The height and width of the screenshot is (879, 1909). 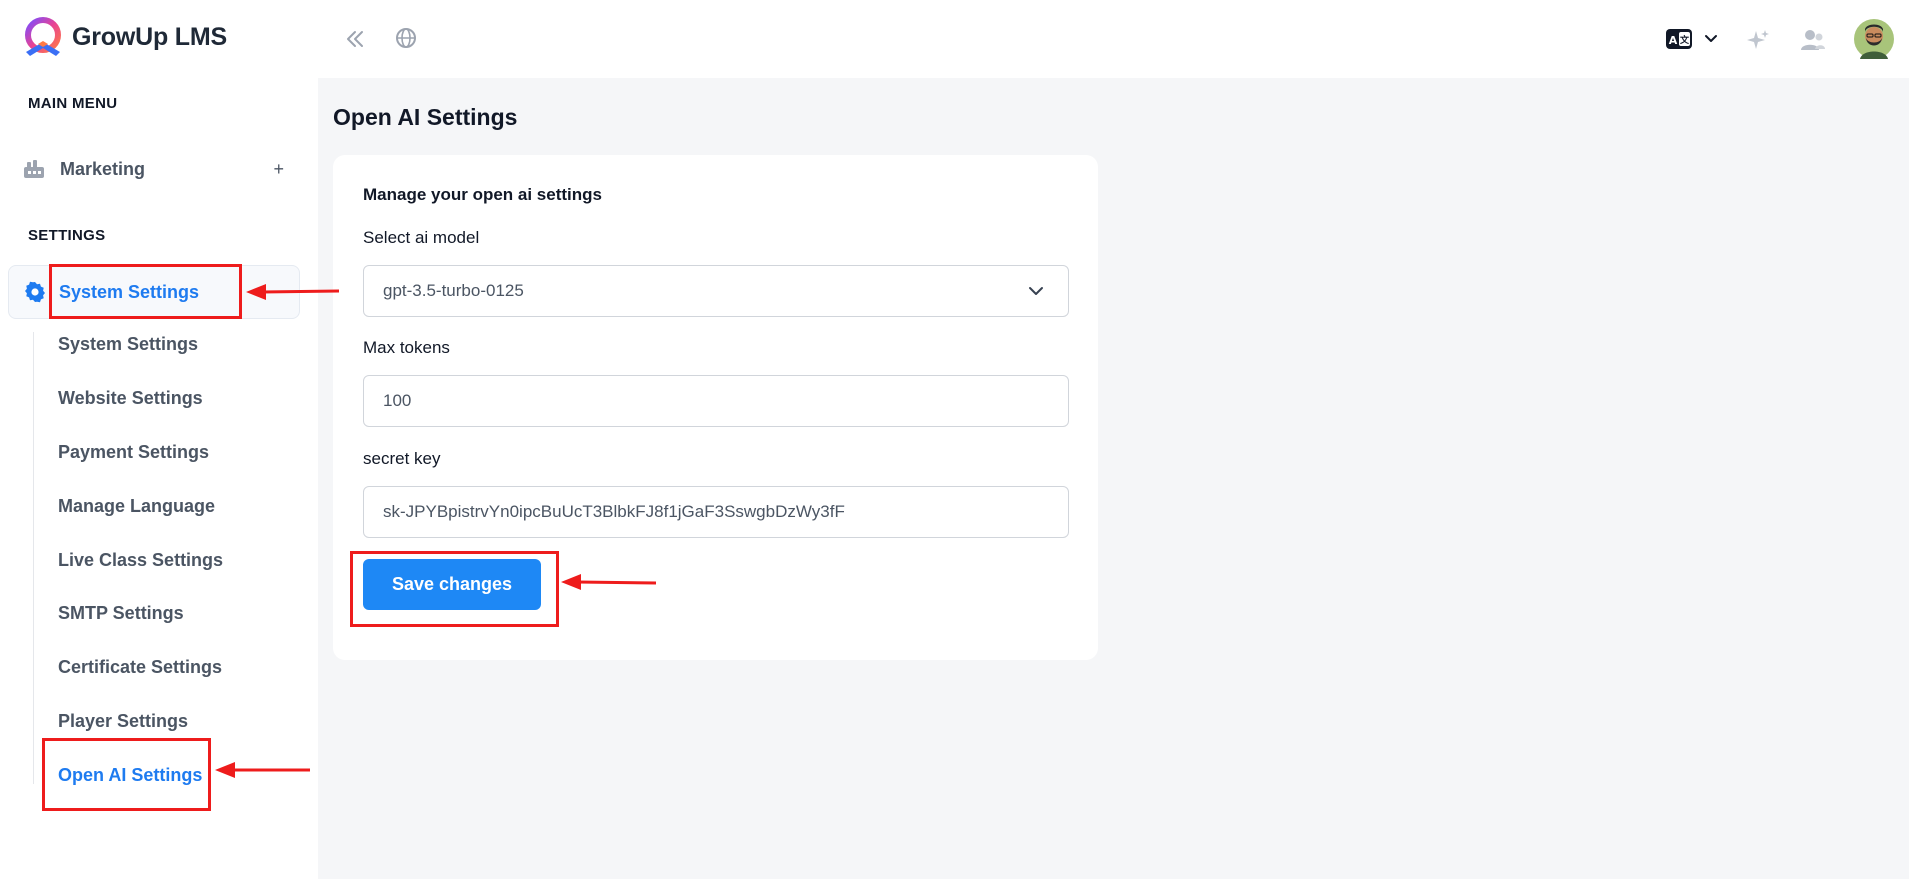 I want to click on submenu-item-player-settings: Player Settings, so click(x=123, y=721).